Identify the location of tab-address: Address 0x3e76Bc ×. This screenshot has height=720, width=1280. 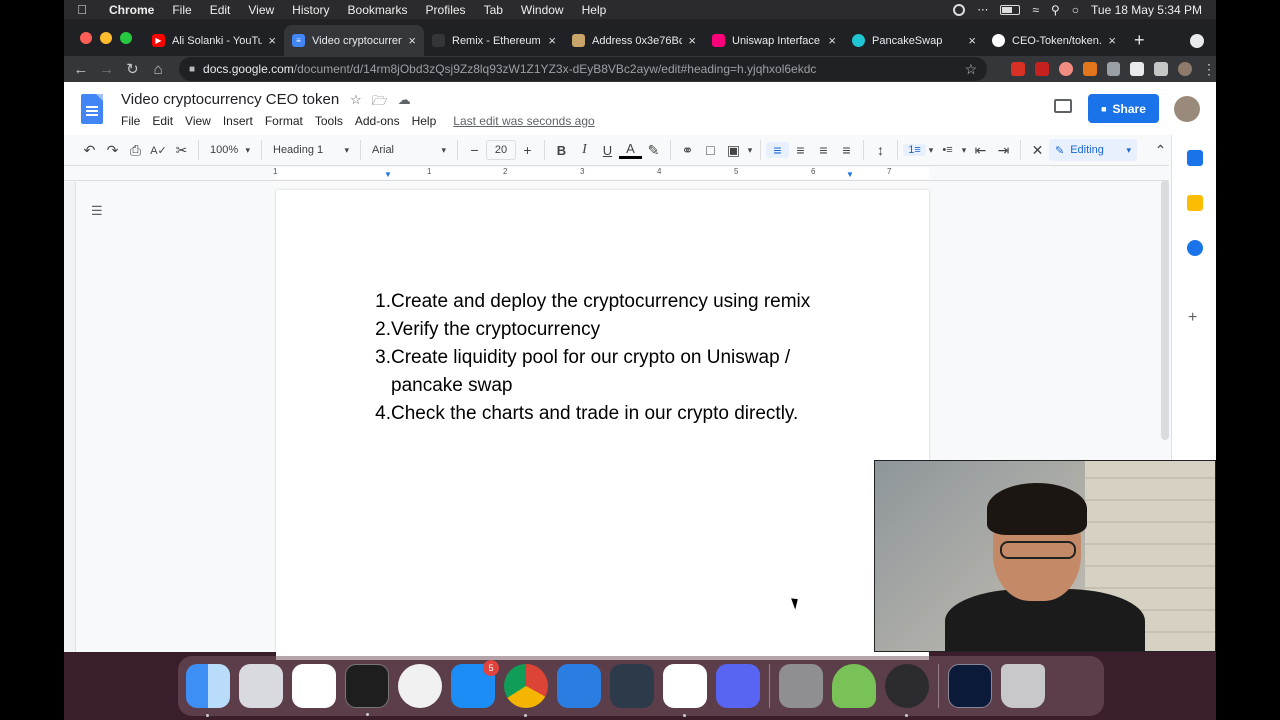
(634, 40).